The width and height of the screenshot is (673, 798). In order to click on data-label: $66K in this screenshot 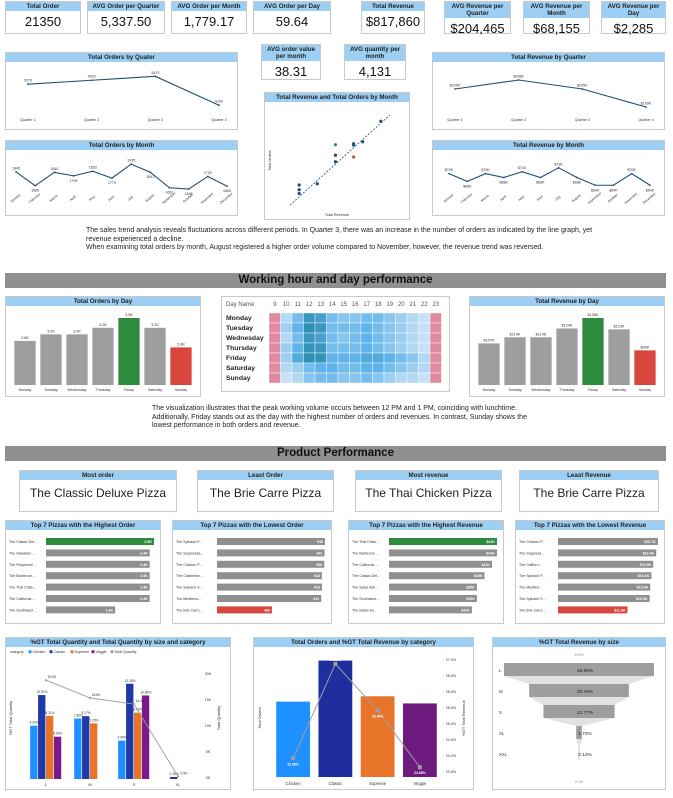, I will do `click(467, 186)`.